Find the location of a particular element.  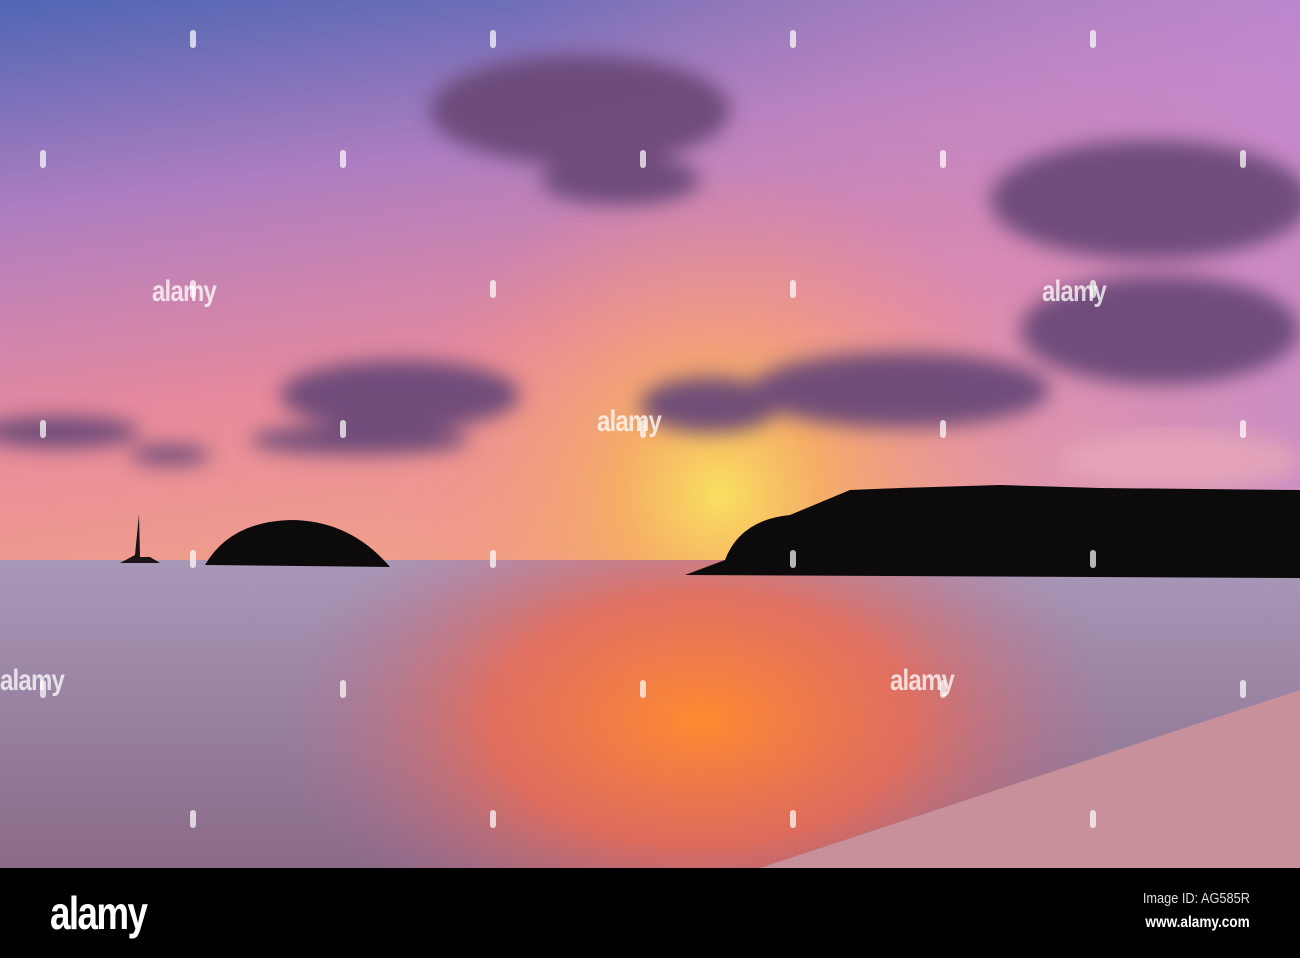

site-url: www.alamy.com is located at coordinates (1197, 922).